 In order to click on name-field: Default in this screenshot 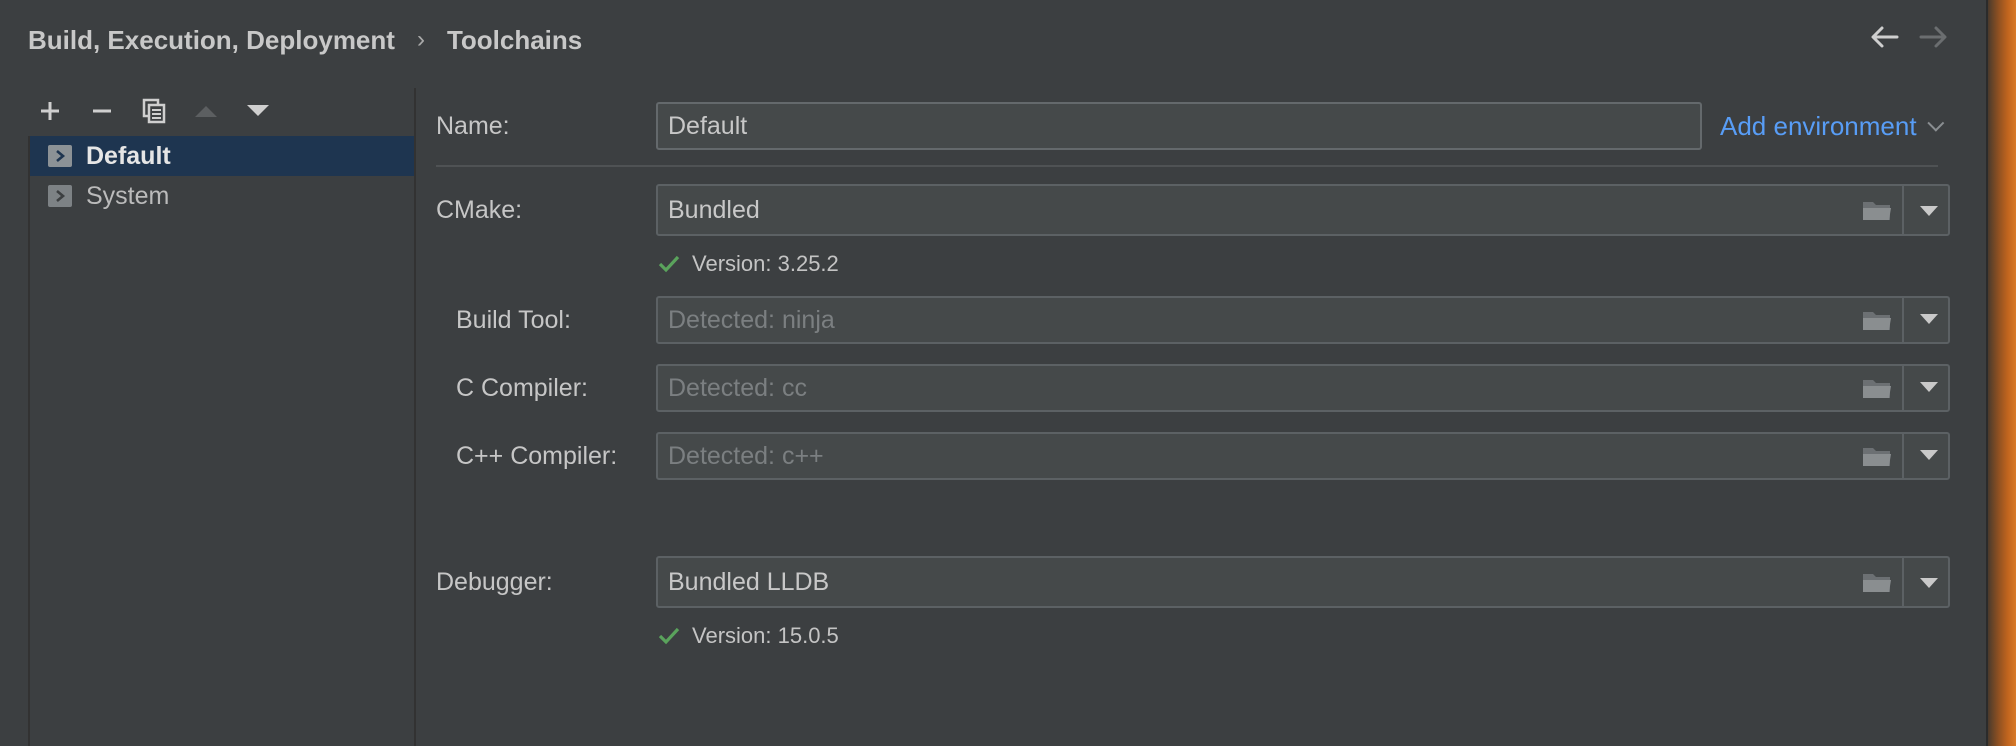, I will do `click(1179, 126)`.